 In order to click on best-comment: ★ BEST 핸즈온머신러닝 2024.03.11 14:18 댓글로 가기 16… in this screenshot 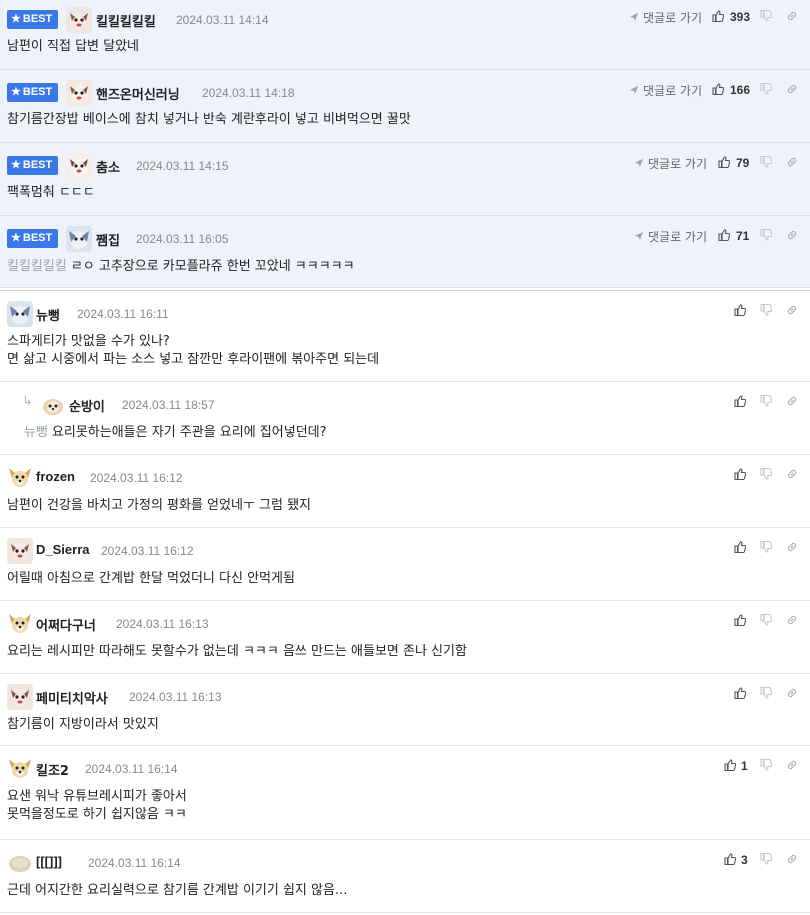, I will do `click(405, 106)`.